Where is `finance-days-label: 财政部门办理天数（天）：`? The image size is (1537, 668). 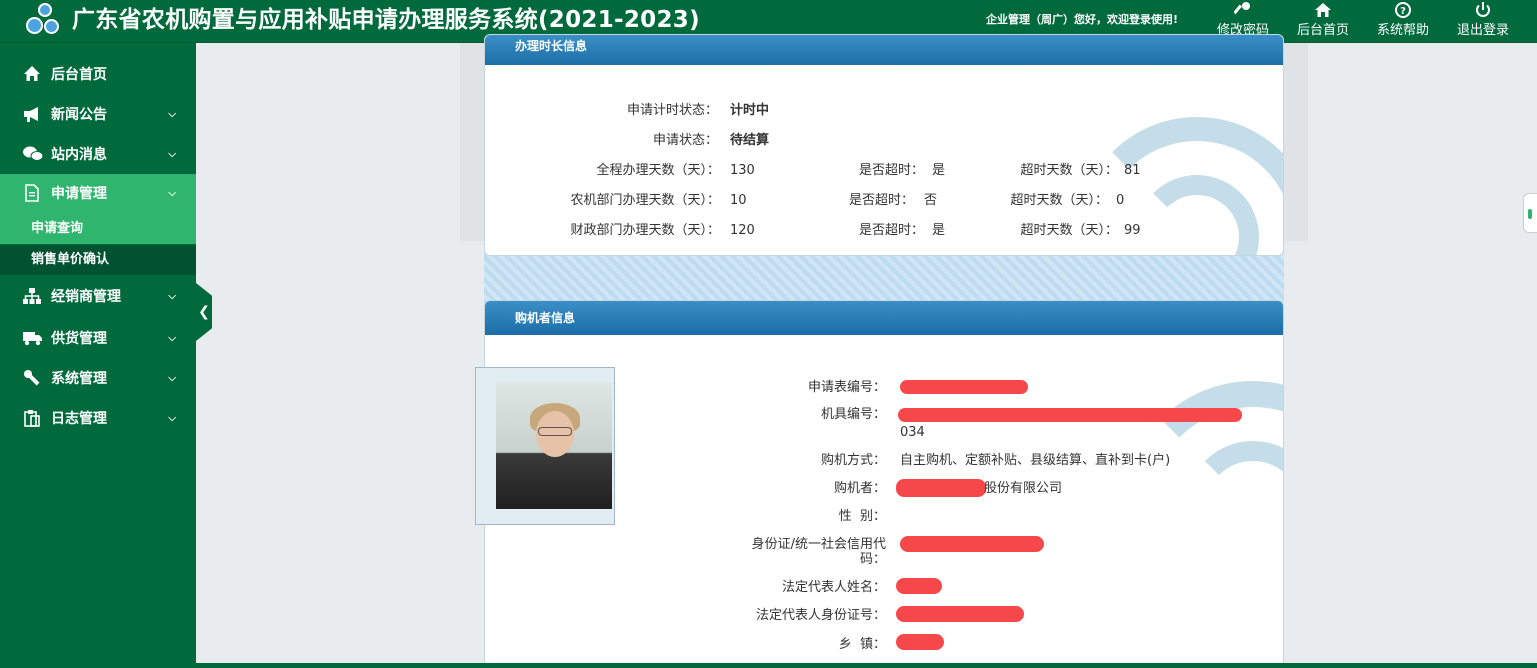 finance-days-label: 财政部门办理天数（天）： is located at coordinates (645, 230).